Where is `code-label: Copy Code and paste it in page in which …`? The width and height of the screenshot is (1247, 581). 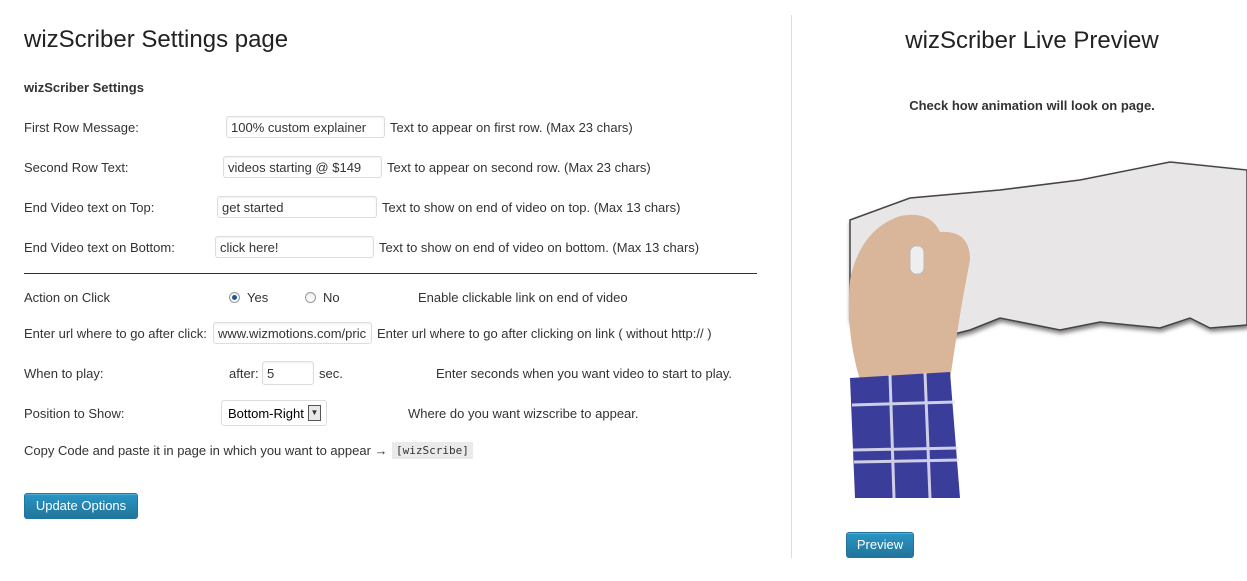 code-label: Copy Code and paste it in page in which … is located at coordinates (206, 450).